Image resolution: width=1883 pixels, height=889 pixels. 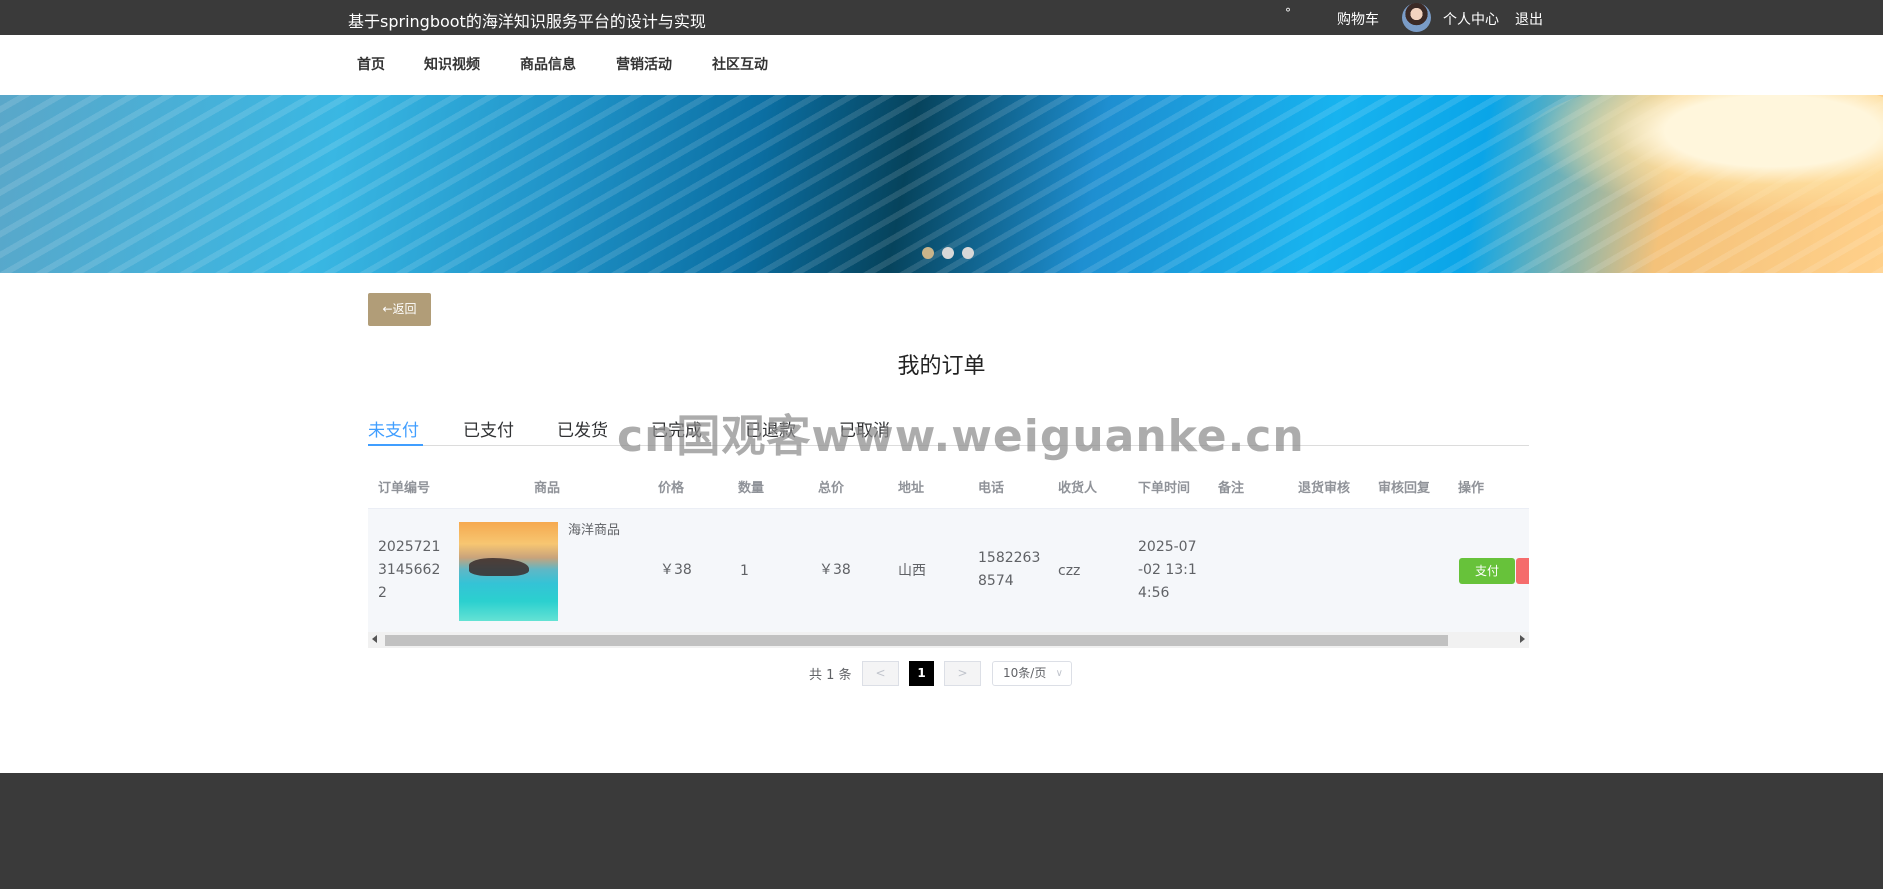 I want to click on price-cell: ￥38, so click(x=676, y=570).